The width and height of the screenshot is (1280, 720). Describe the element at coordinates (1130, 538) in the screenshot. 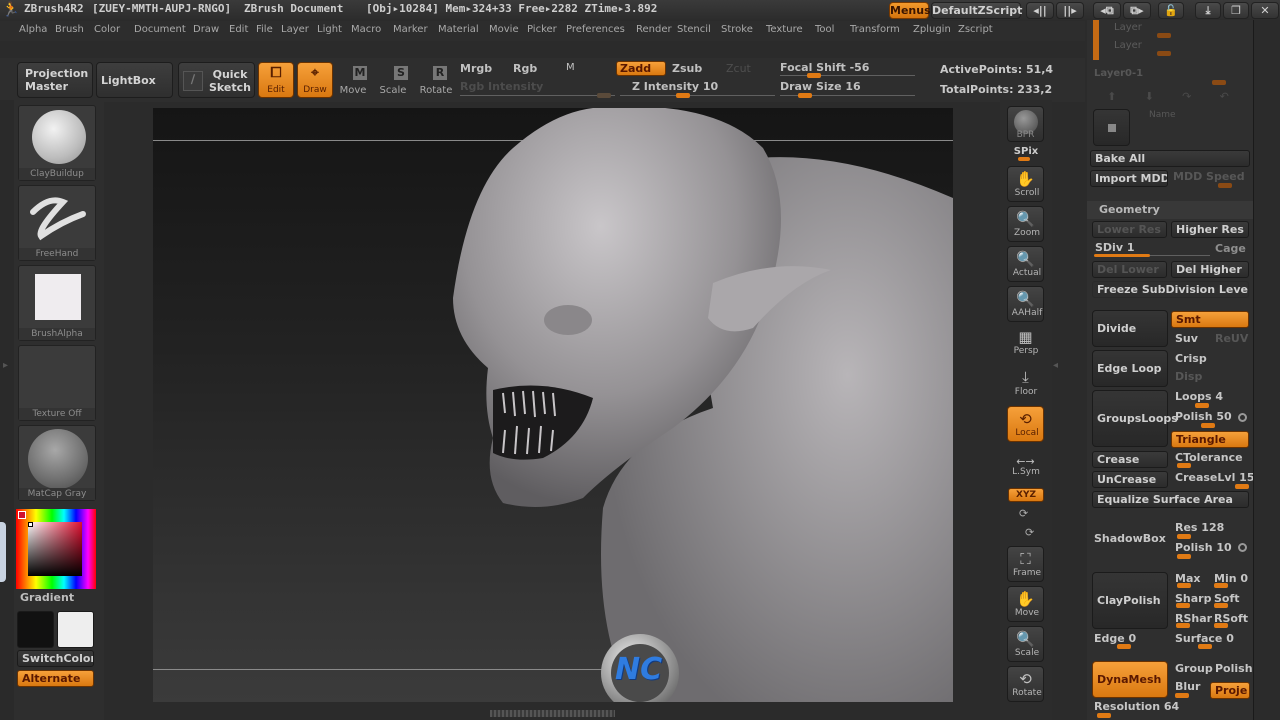

I see `shadowbox-button: ShadowBox` at that location.